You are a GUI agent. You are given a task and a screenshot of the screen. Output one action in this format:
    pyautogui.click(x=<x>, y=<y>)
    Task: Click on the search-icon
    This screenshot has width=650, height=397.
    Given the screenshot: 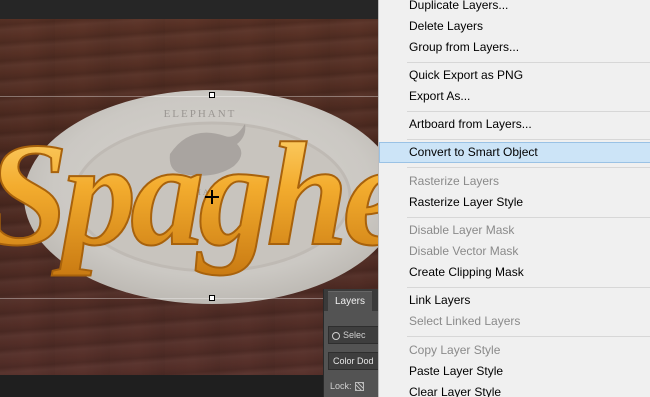 What is the action you would take?
    pyautogui.click(x=336, y=335)
    